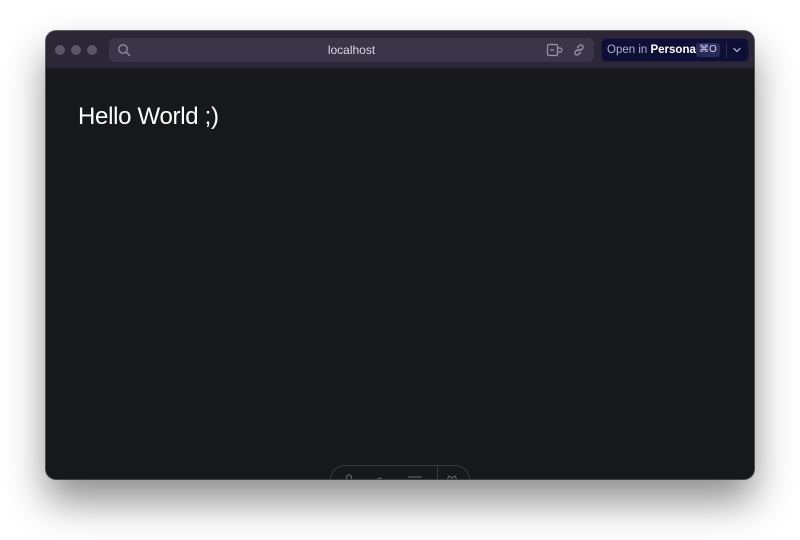 The width and height of the screenshot is (800, 540). I want to click on toolbar-divider, so click(437, 472).